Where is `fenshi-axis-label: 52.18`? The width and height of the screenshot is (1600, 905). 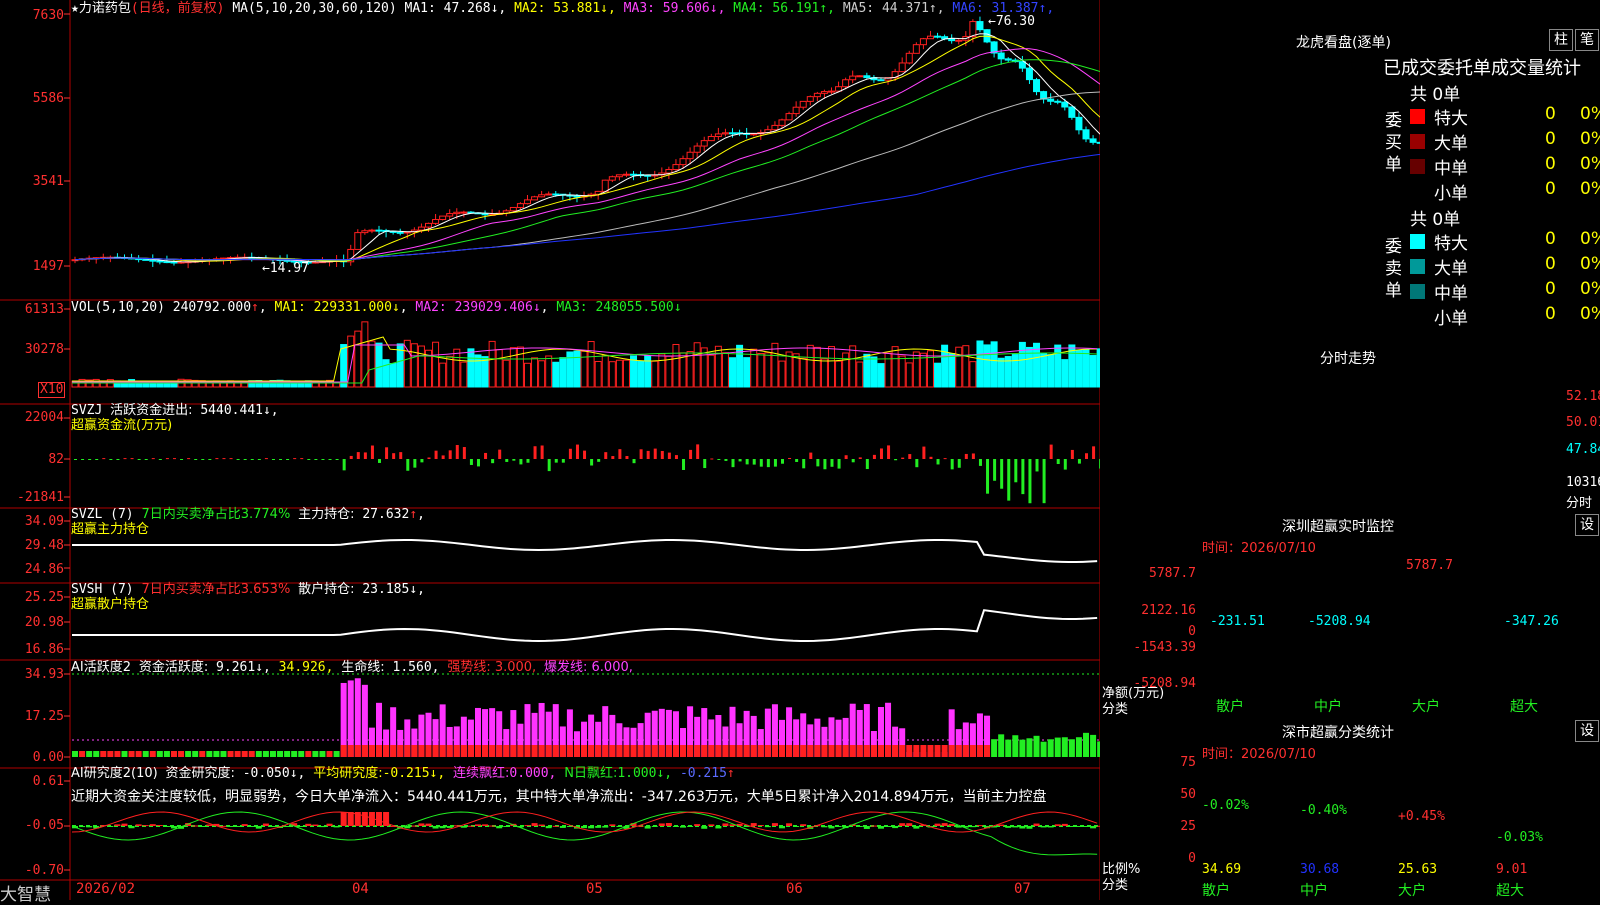 fenshi-axis-label: 52.18 is located at coordinates (1583, 396).